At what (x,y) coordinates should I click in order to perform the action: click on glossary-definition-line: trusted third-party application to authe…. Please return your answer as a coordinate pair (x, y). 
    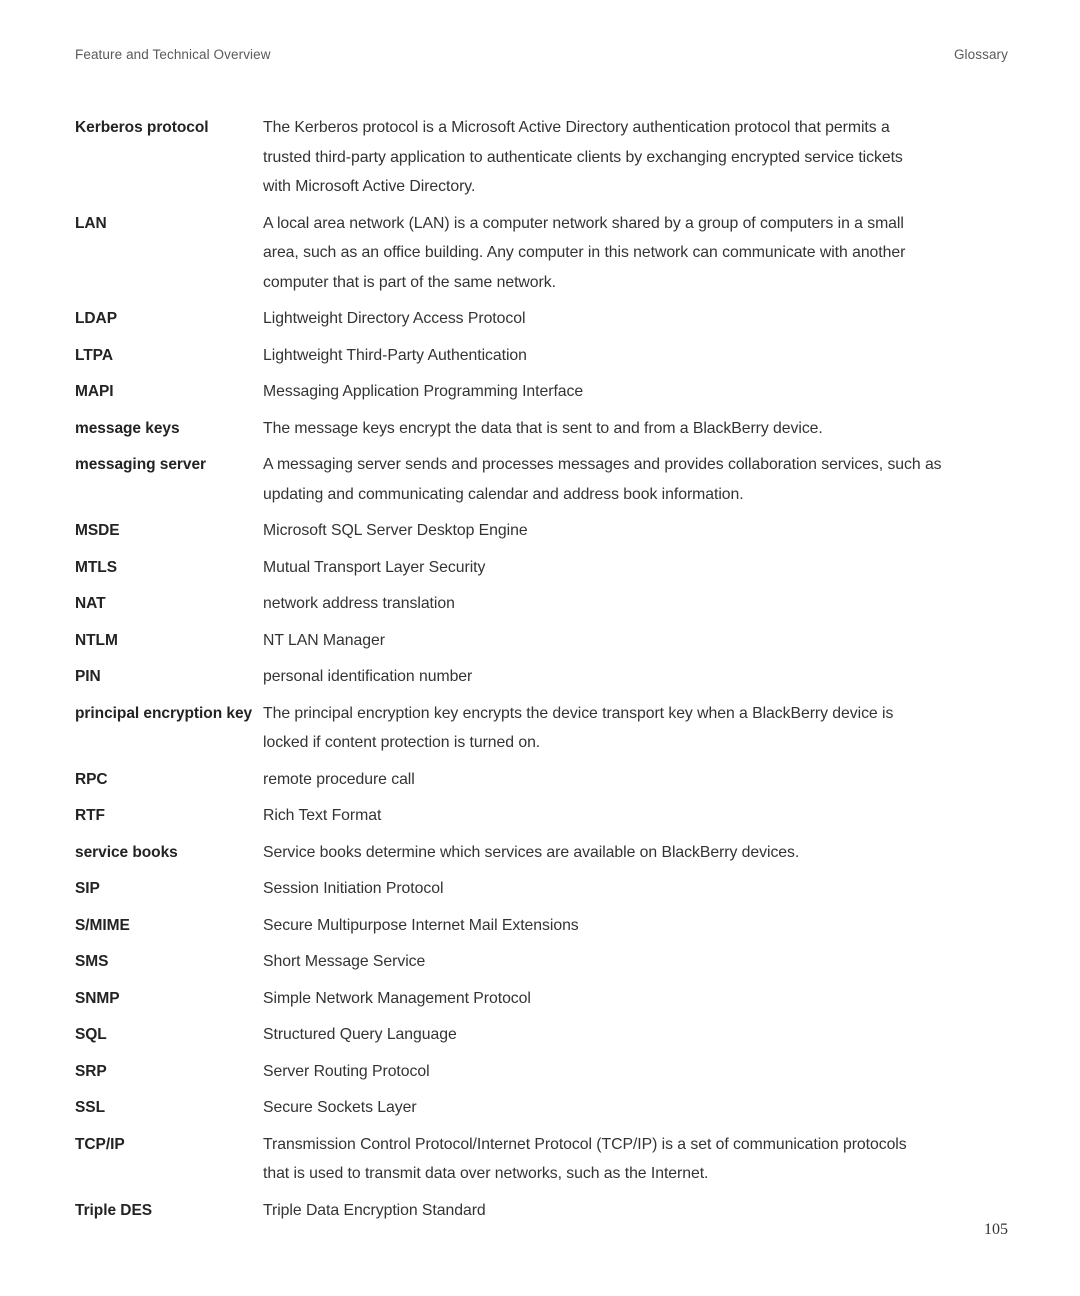
    Looking at the image, I should click on (583, 157).